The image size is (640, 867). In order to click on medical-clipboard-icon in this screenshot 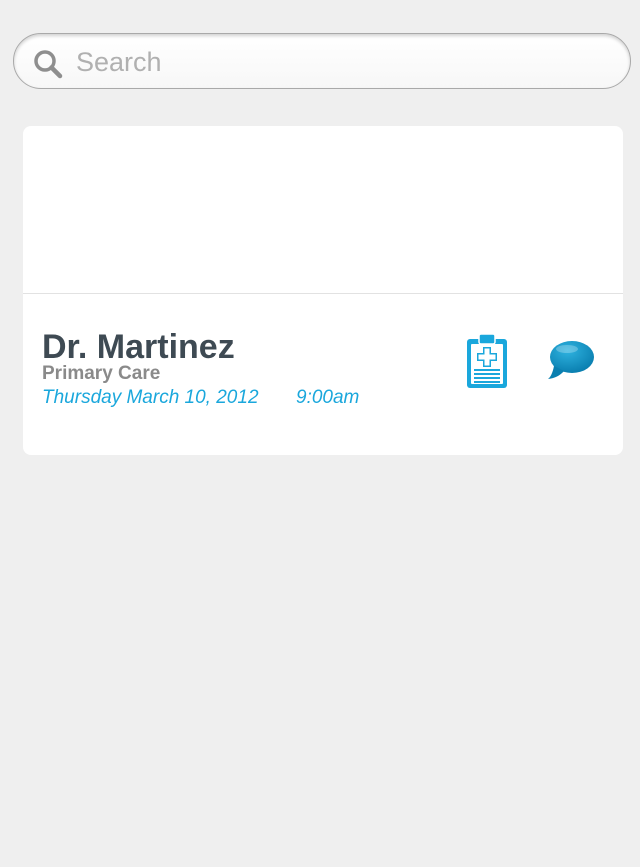, I will do `click(487, 361)`.